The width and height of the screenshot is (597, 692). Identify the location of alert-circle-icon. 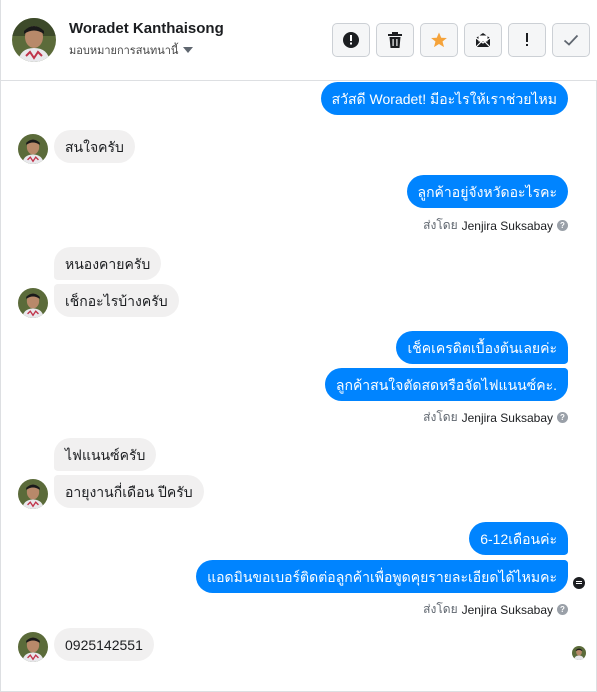
(351, 40).